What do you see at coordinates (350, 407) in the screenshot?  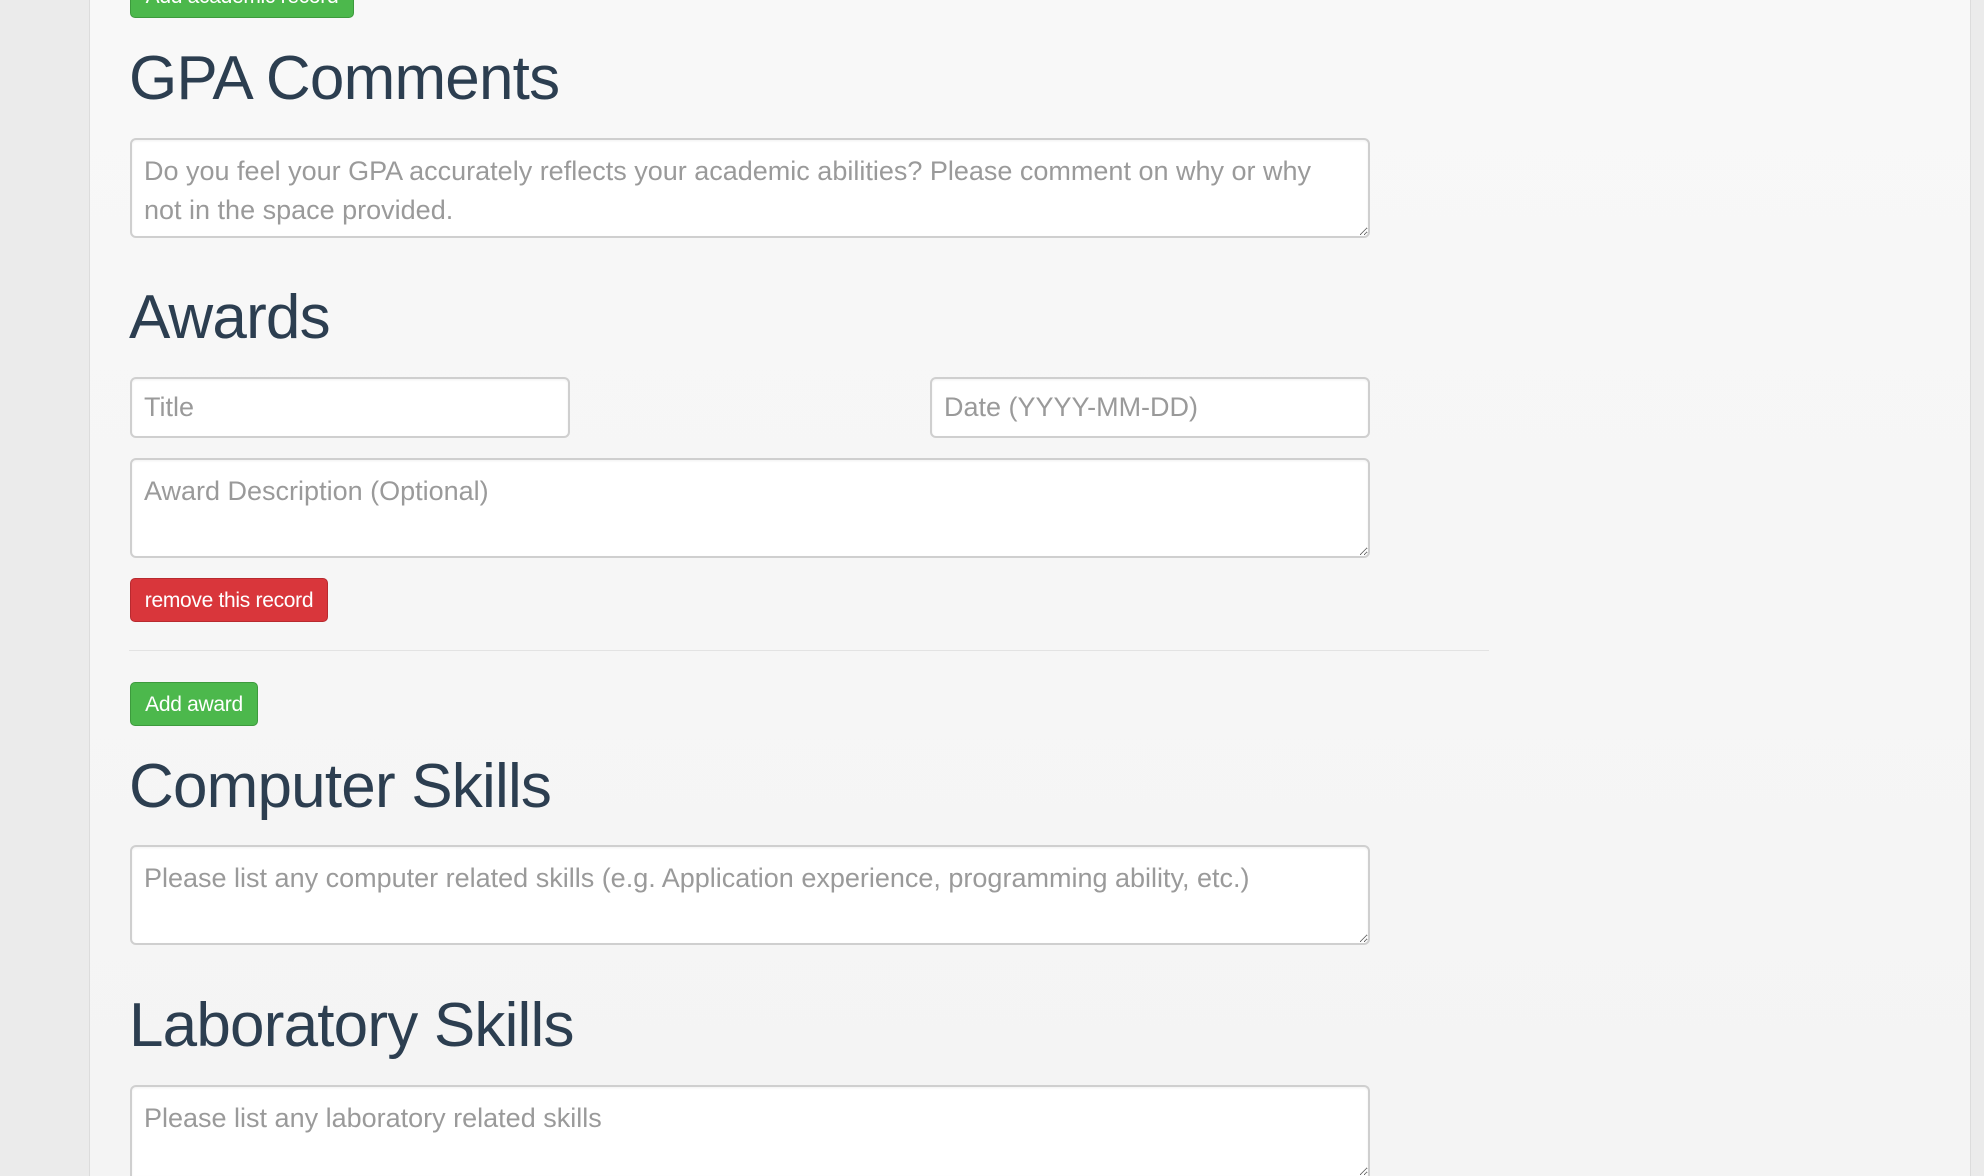 I see `award-title-input` at bounding box center [350, 407].